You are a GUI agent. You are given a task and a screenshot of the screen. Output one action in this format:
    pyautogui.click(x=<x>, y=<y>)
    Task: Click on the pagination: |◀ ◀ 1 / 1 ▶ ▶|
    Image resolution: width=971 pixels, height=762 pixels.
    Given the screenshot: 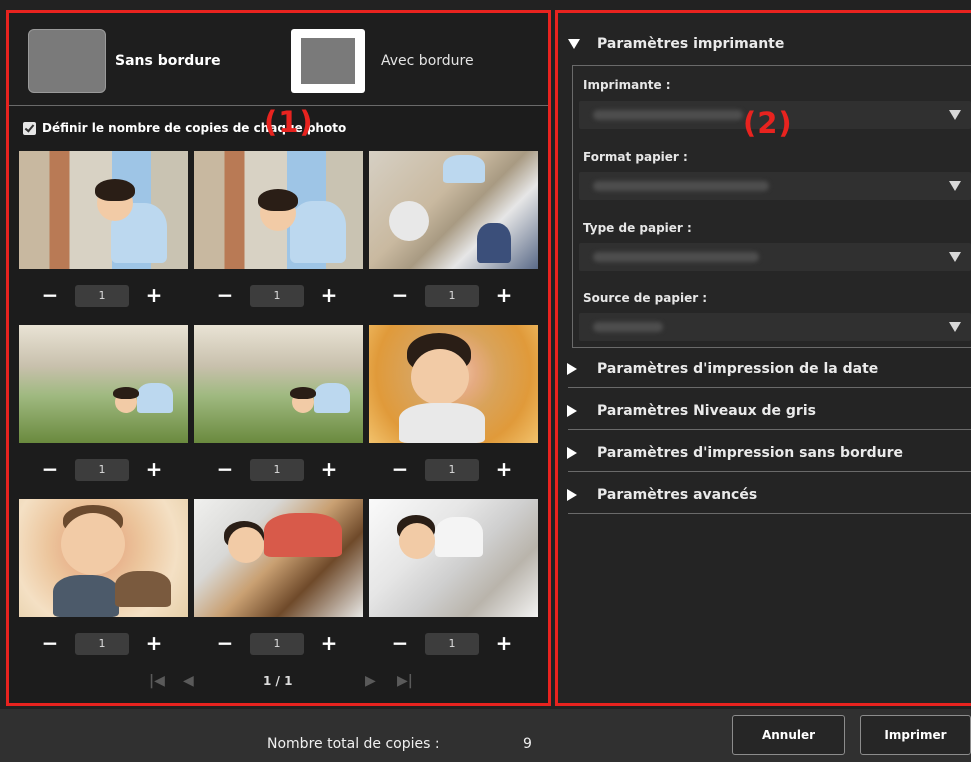 What is the action you would take?
    pyautogui.click(x=278, y=683)
    